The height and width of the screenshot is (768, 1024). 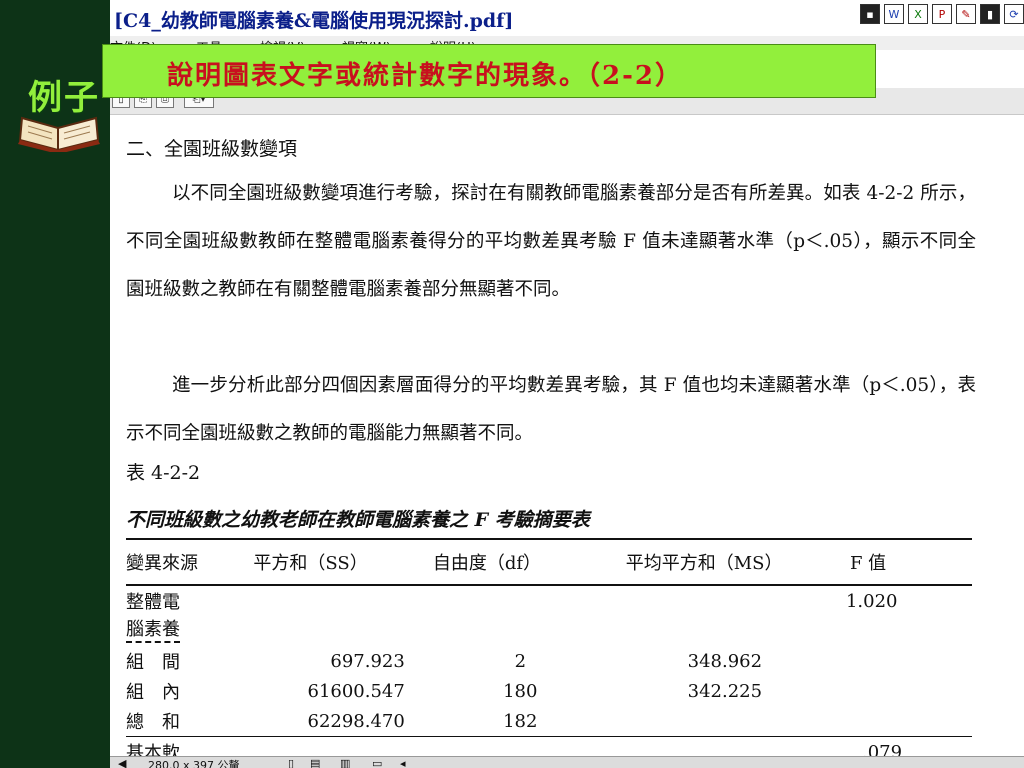 I want to click on table-row: 整體電 1.020, so click(x=549, y=600).